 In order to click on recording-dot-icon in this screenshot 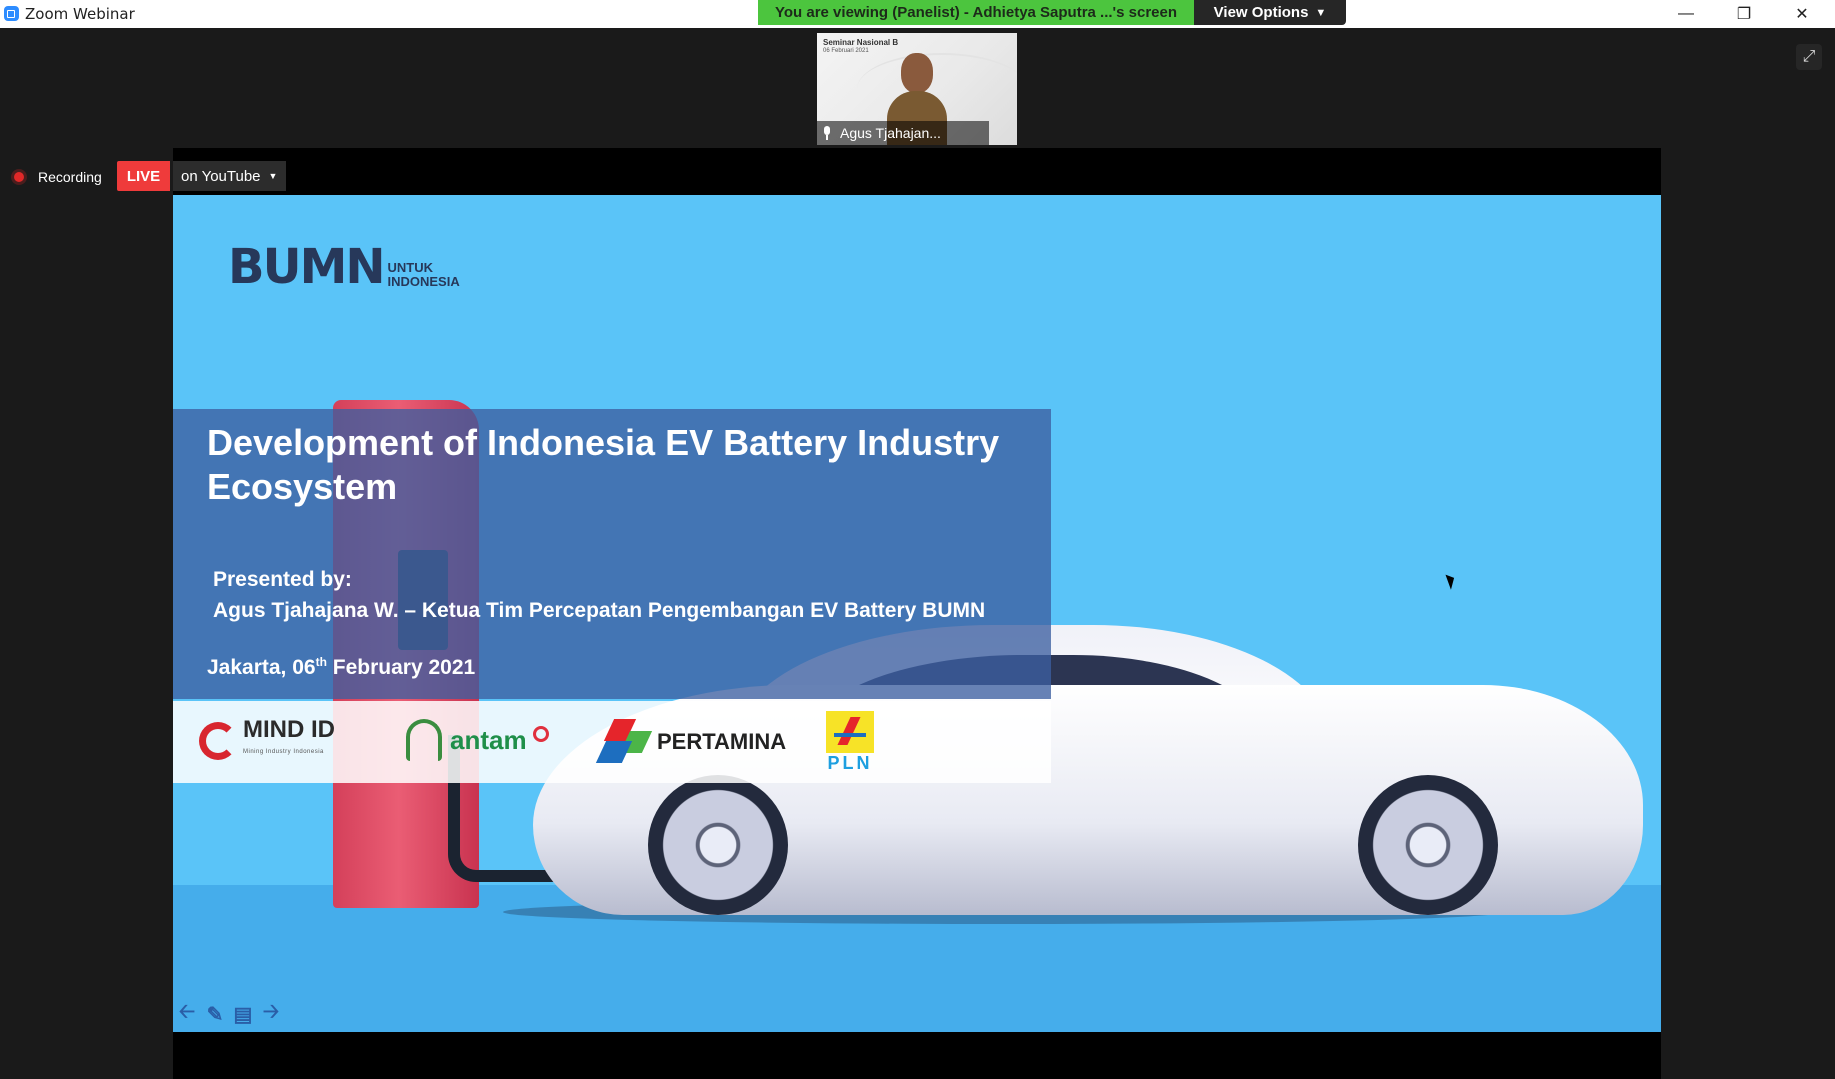, I will do `click(19, 177)`.